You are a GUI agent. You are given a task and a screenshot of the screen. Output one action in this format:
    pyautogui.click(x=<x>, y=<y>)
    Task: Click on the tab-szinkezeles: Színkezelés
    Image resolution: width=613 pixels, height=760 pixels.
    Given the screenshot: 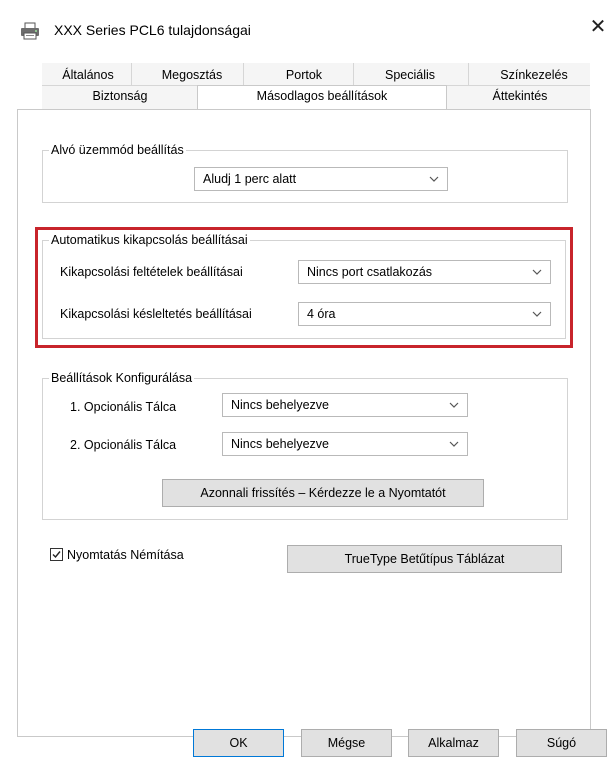 What is the action you would take?
    pyautogui.click(x=534, y=75)
    